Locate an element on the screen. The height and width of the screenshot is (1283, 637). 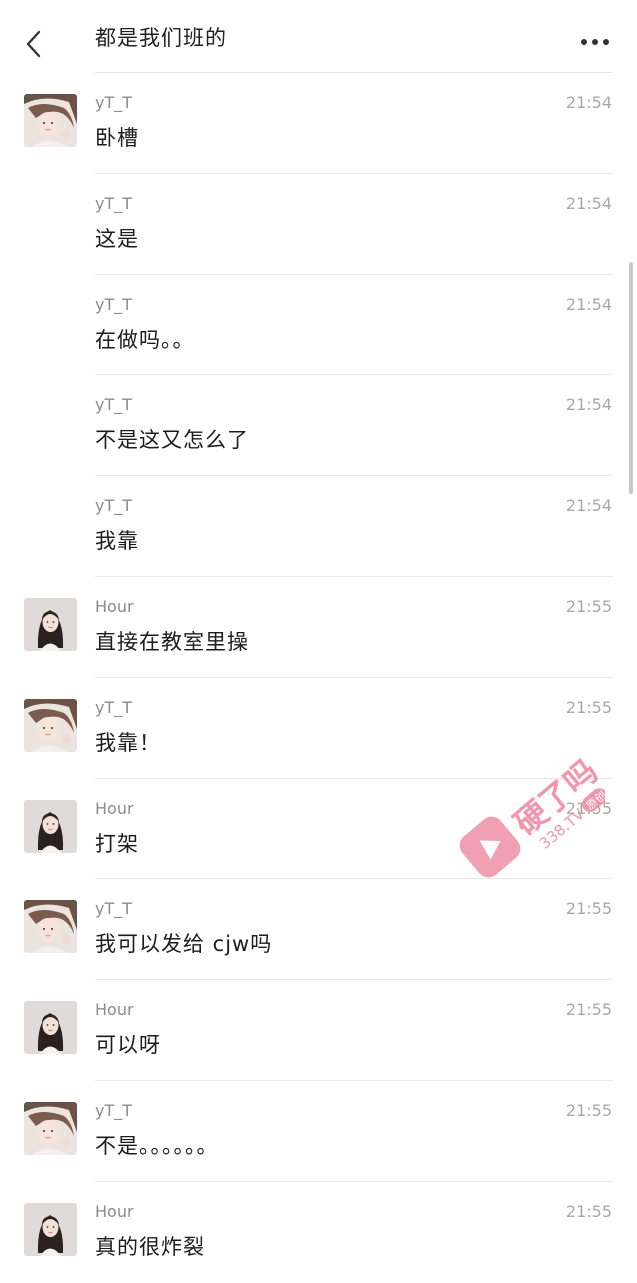
message-text: 我靠！ is located at coordinates (128, 742).